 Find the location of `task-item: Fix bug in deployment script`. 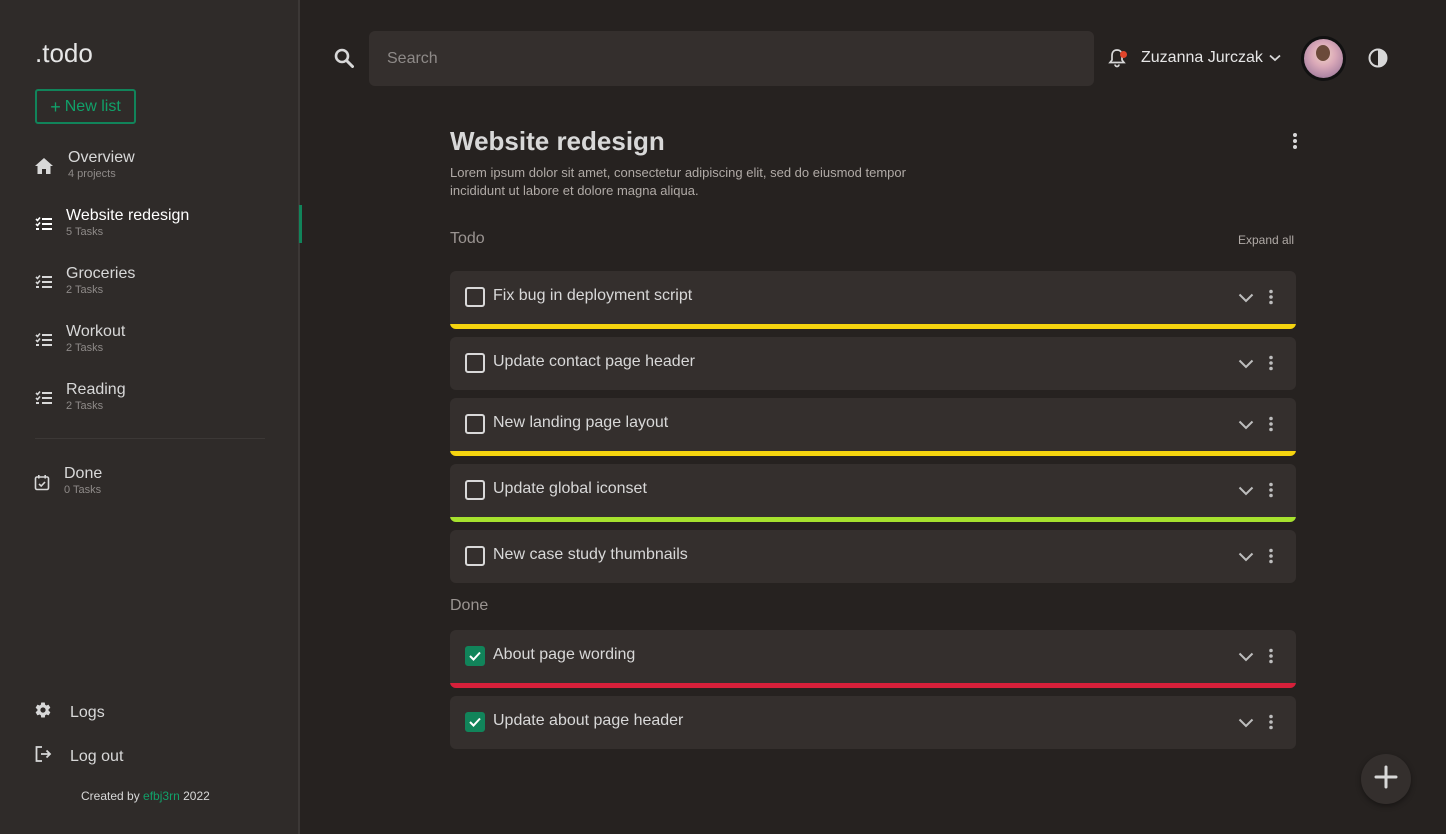

task-item: Fix bug in deployment script is located at coordinates (873, 300).